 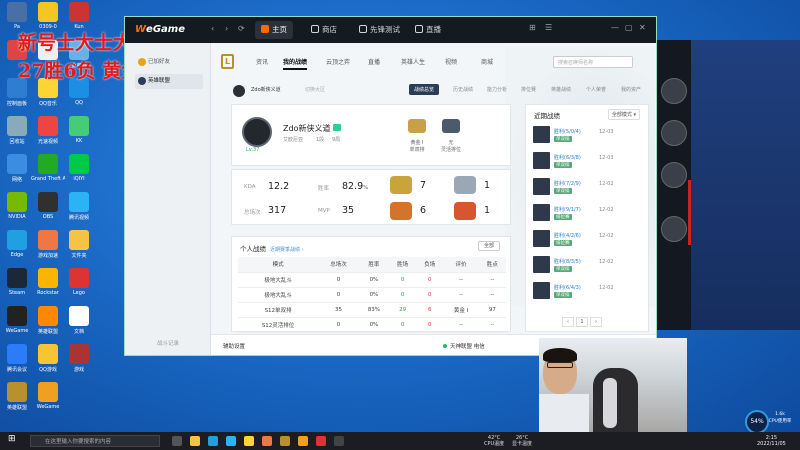 I want to click on next-page-button: ›, so click(x=596, y=322).